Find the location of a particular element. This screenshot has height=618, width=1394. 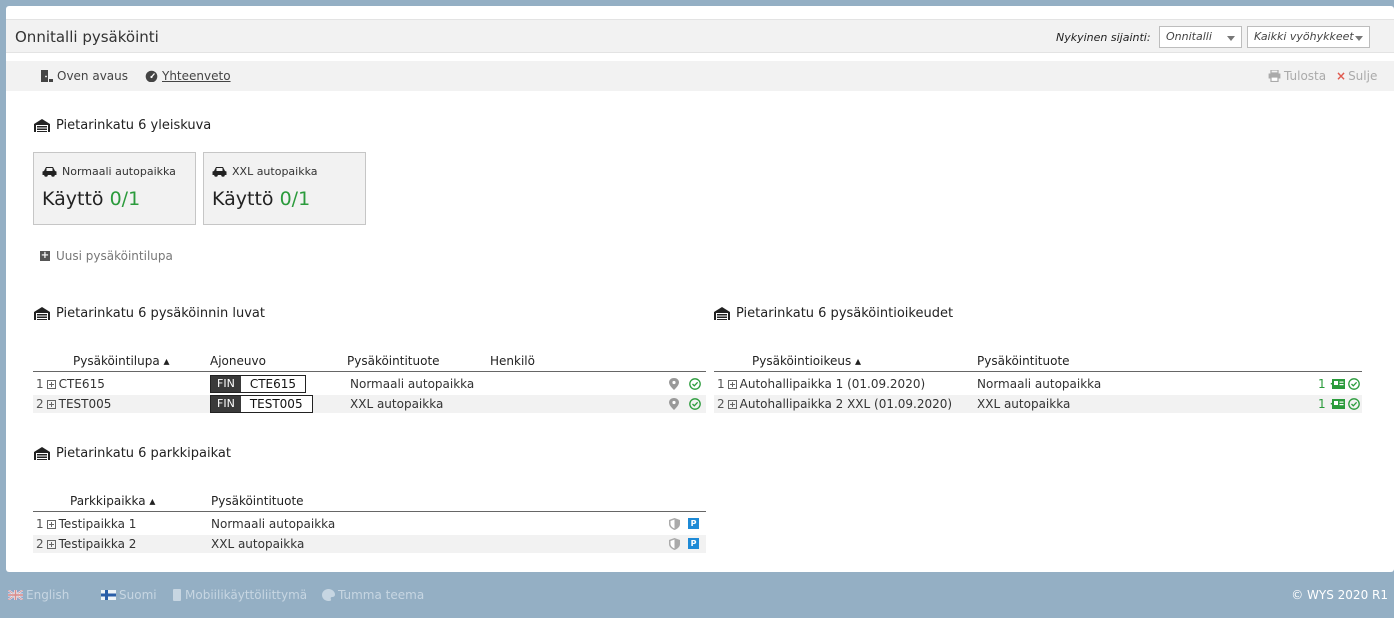

mobile-phone-icon is located at coordinates (177, 595).